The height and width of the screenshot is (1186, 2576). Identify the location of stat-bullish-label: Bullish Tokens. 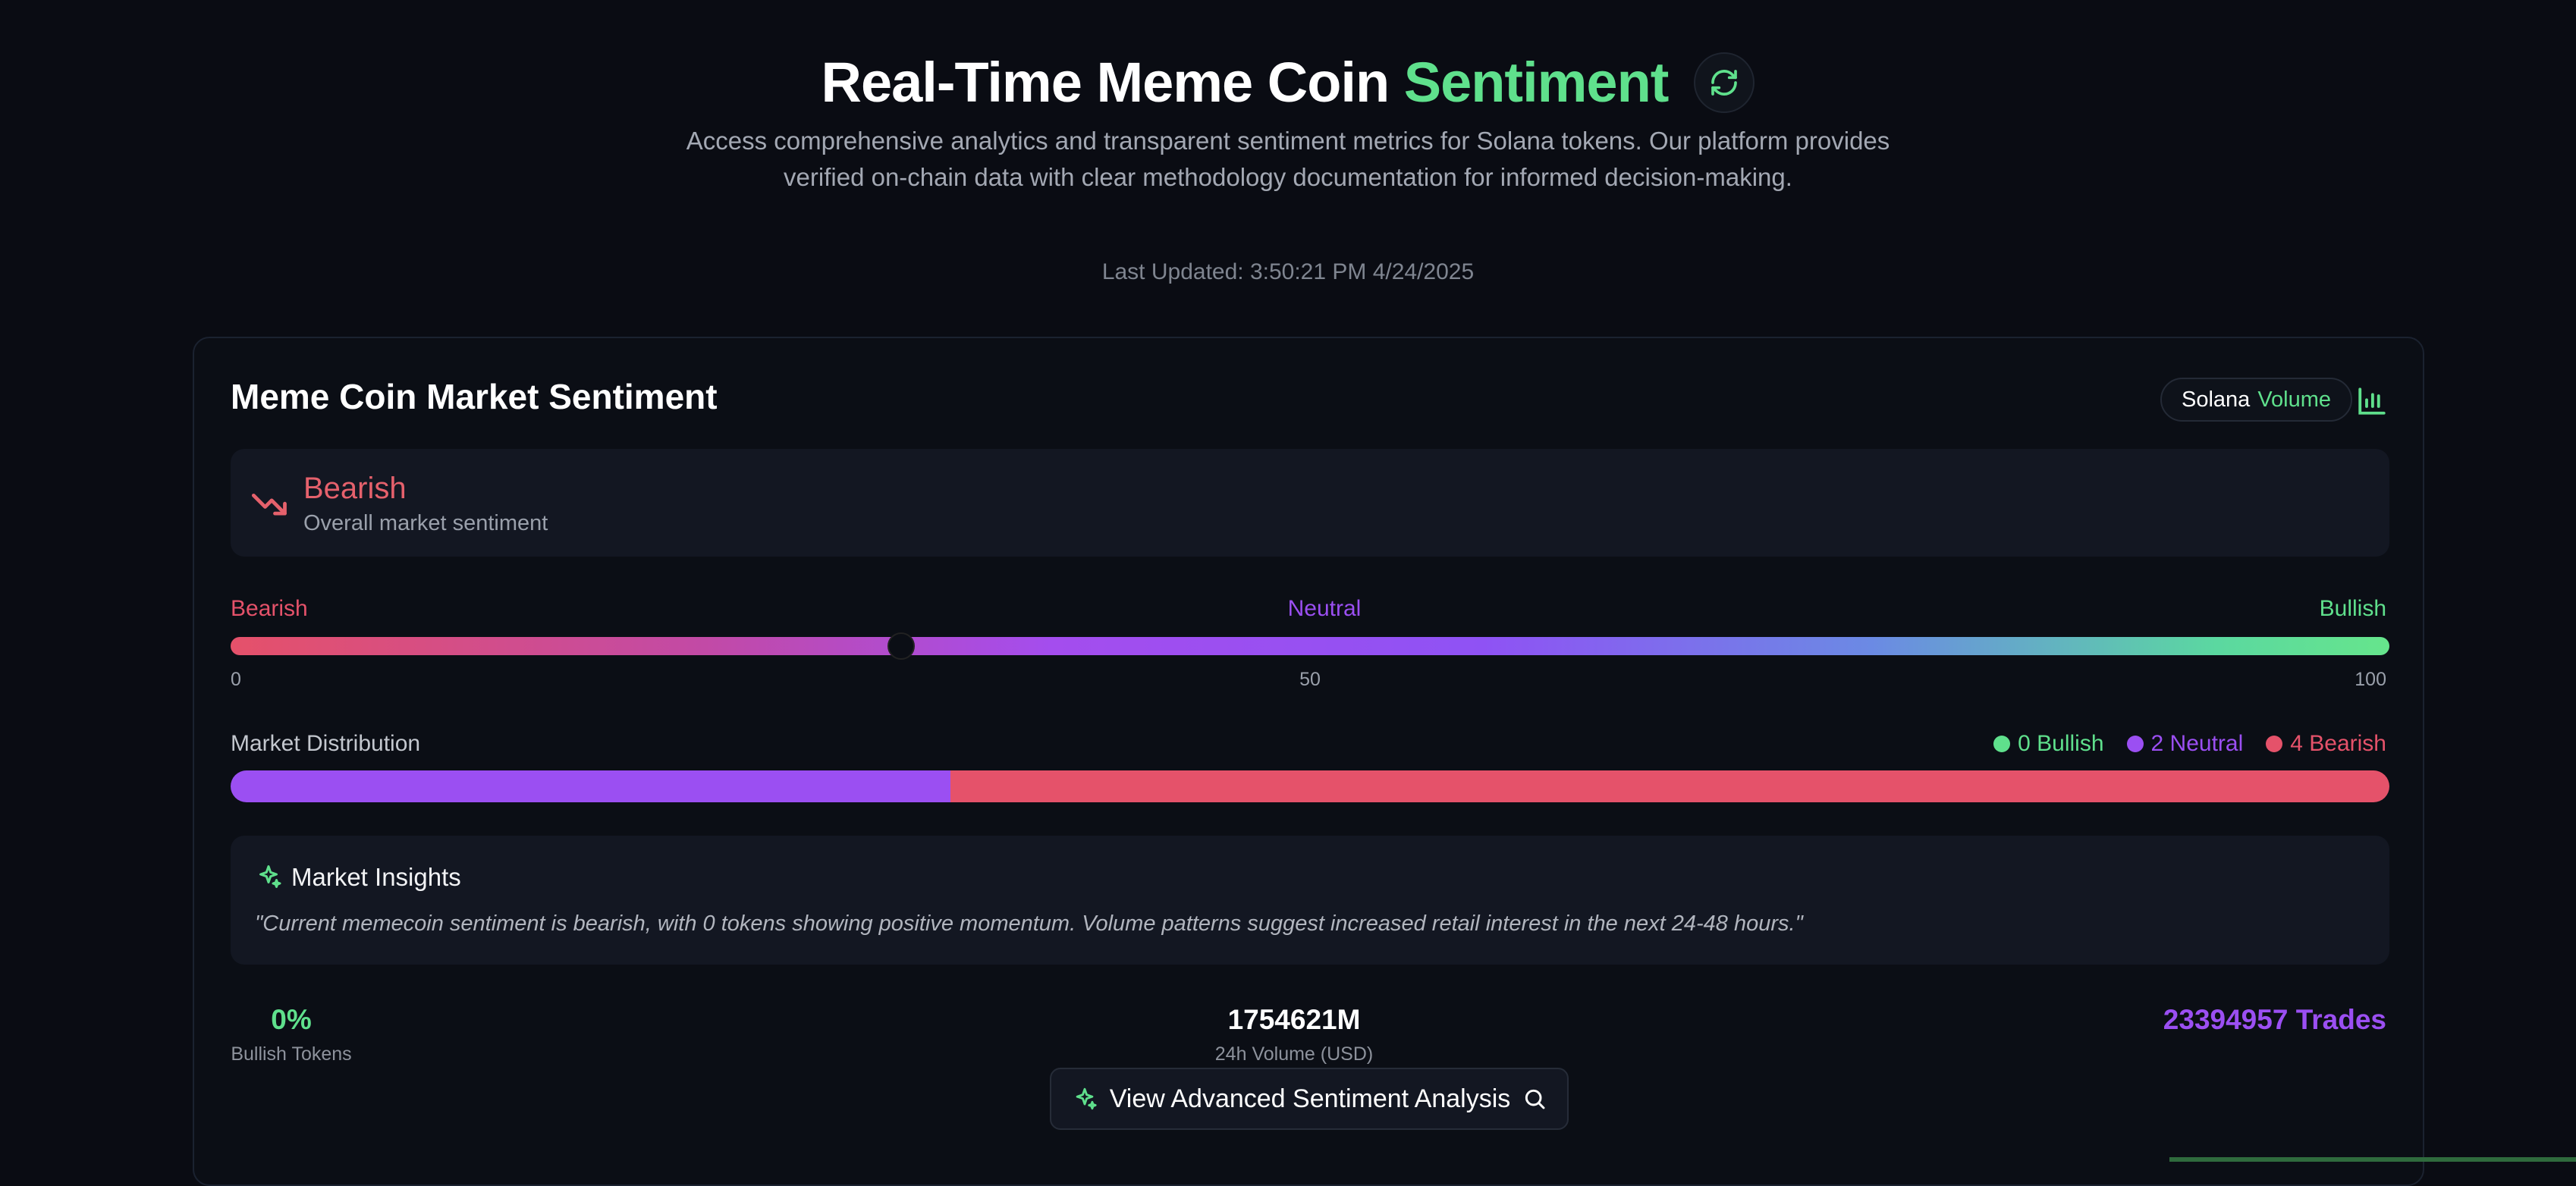
(291, 1054).